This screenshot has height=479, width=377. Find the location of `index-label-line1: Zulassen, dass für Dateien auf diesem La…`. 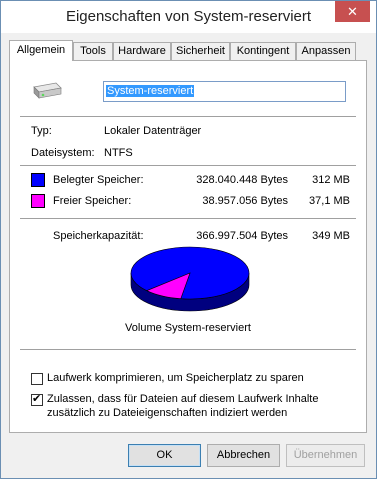

index-label-line1: Zulassen, dass für Dateien auf diesem La… is located at coordinates (182, 399).